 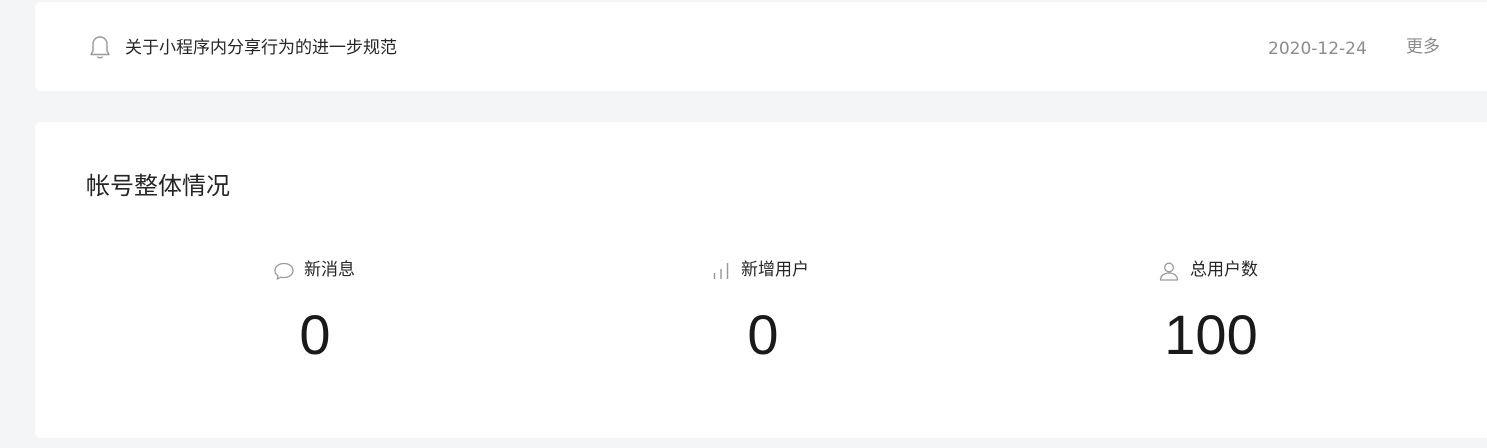 I want to click on notice-date: 2020-12-24, so click(x=1317, y=49).